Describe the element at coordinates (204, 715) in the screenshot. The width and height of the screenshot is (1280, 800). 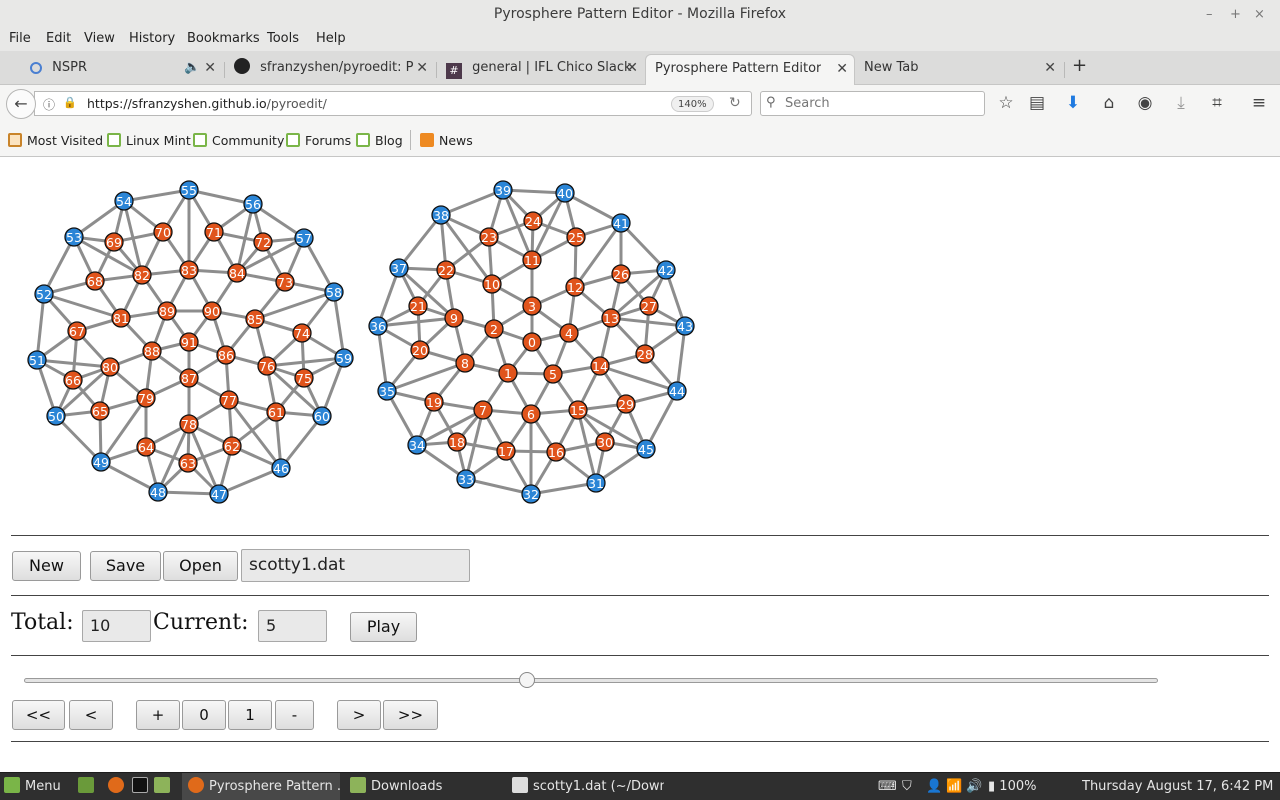
I see `zero-button: 0` at that location.